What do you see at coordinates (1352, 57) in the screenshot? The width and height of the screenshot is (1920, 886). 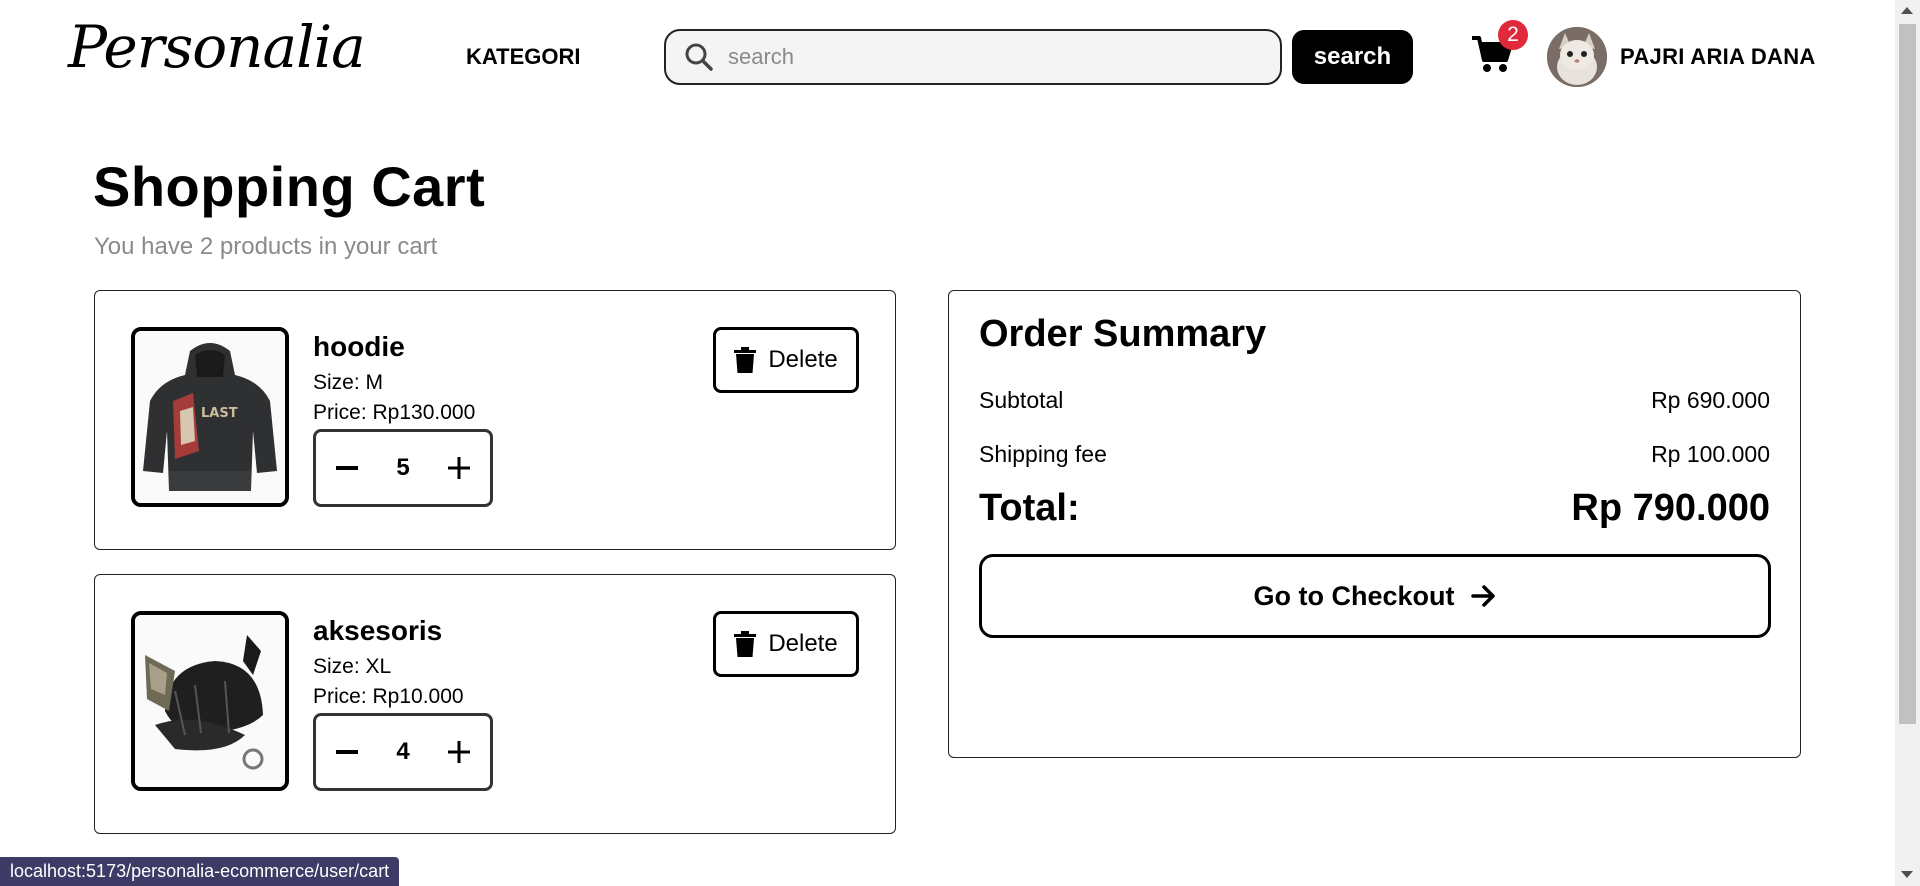 I see `search-button: search` at bounding box center [1352, 57].